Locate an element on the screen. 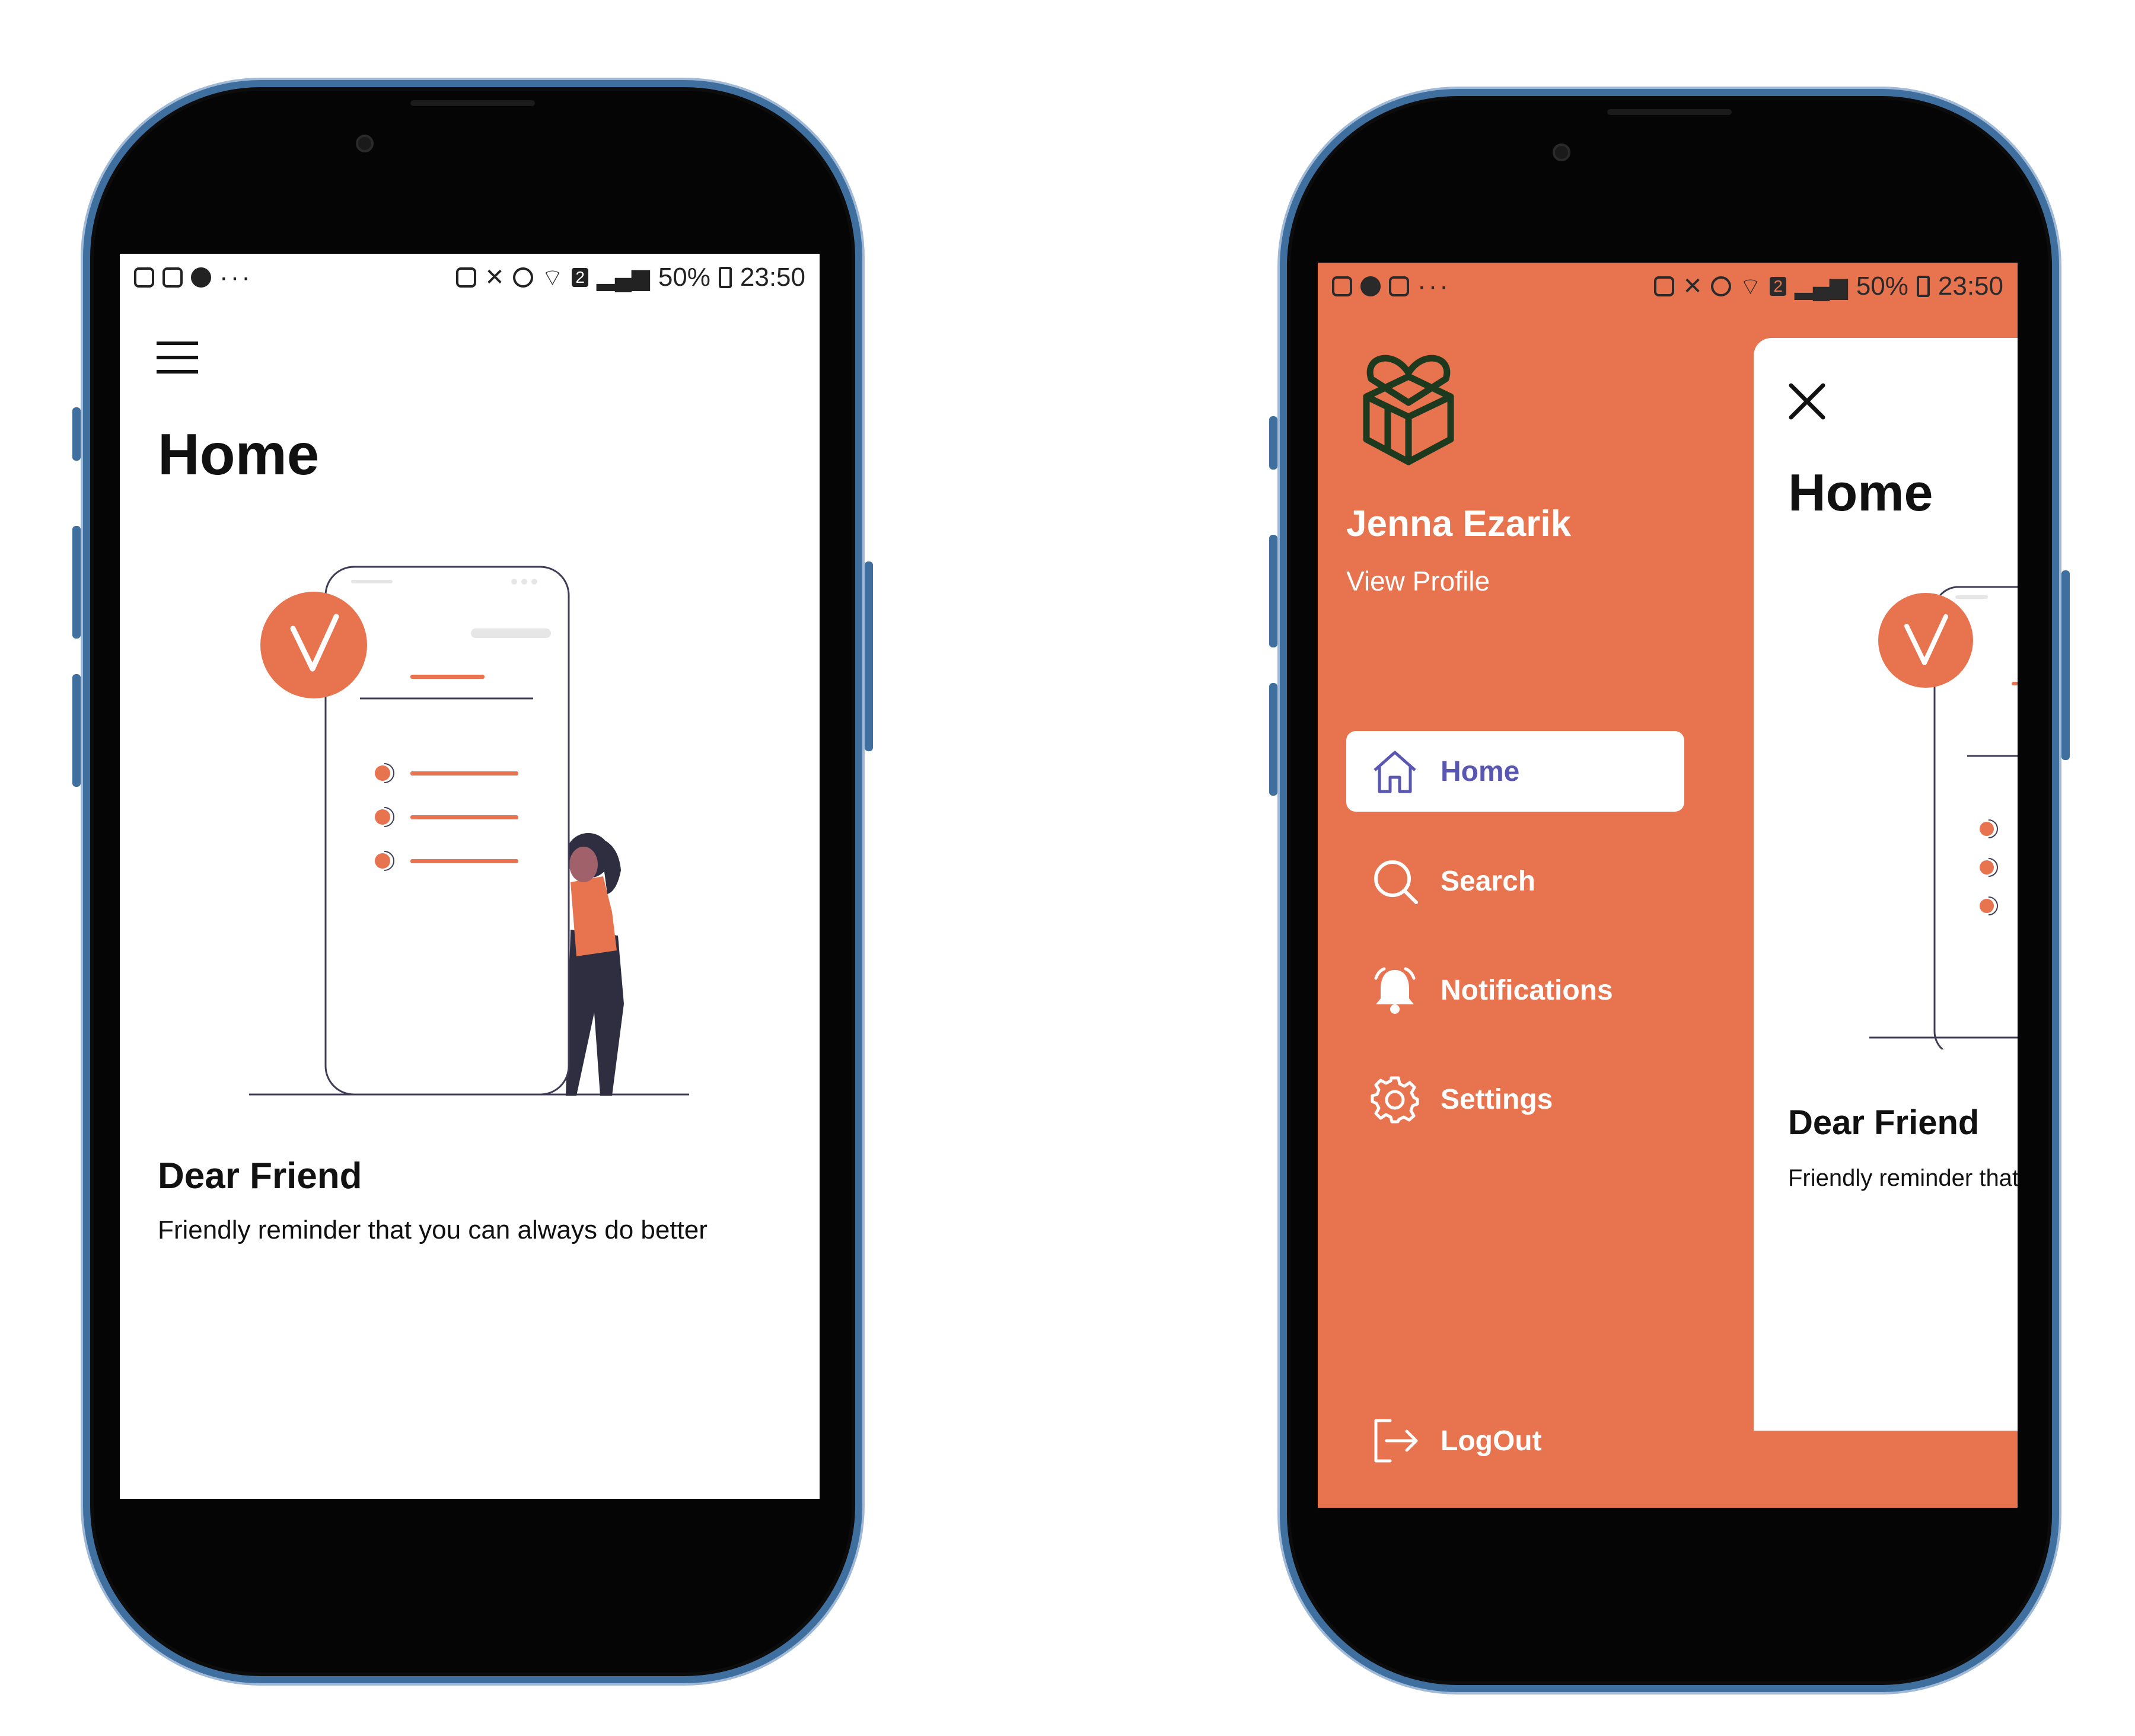 This screenshot has width=2135, height=1736. preview-page-title: Home is located at coordinates (1861, 492).